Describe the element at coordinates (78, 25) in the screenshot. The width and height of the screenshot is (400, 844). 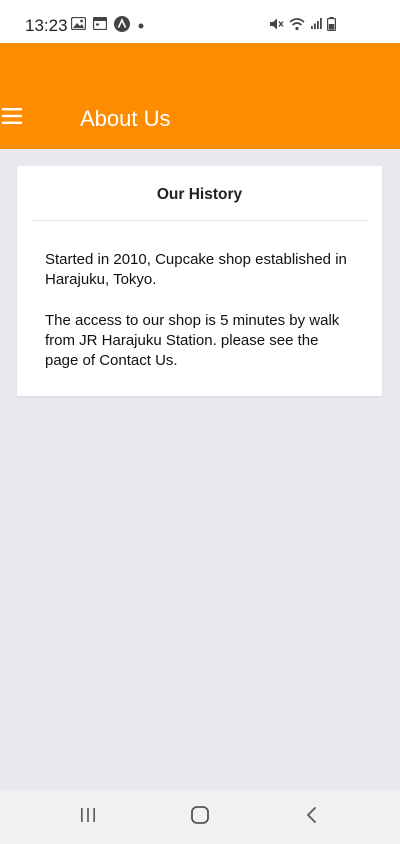
I see `image-icon` at that location.